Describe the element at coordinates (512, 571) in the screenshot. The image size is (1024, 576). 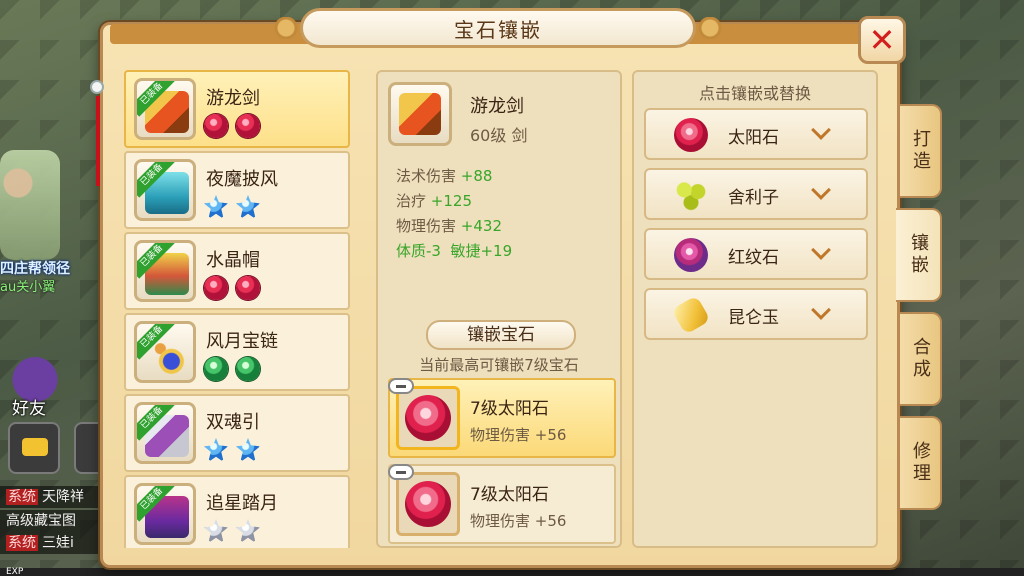
I see `exp-bar: EXP` at that location.